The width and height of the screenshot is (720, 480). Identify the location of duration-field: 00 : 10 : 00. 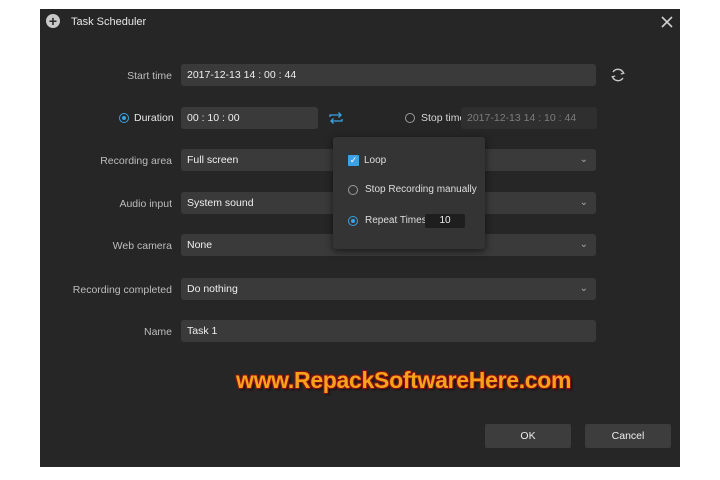
(249, 118).